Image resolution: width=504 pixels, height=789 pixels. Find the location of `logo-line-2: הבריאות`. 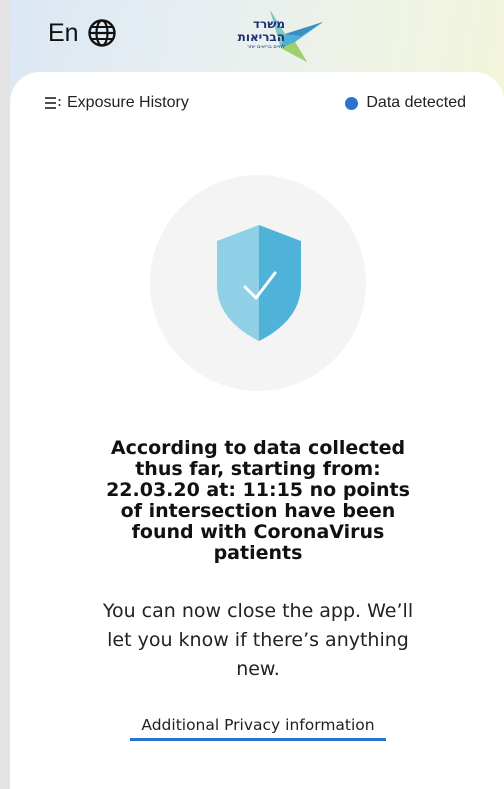

logo-line-2: הבריאות is located at coordinates (261, 37).